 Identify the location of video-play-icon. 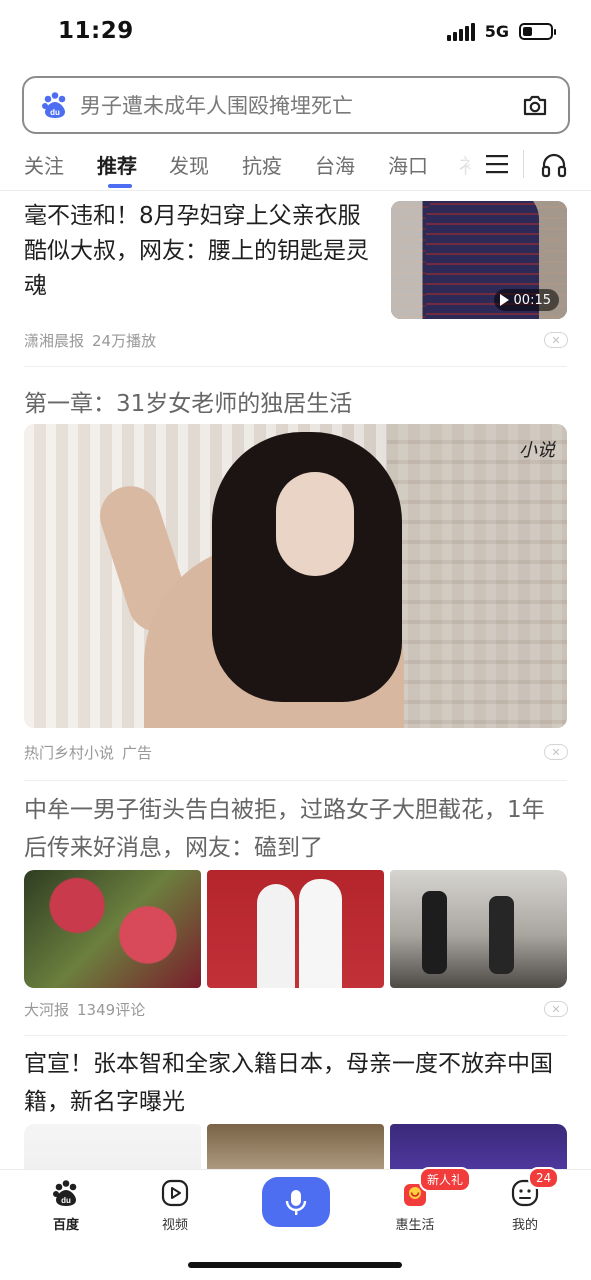
(175, 1193).